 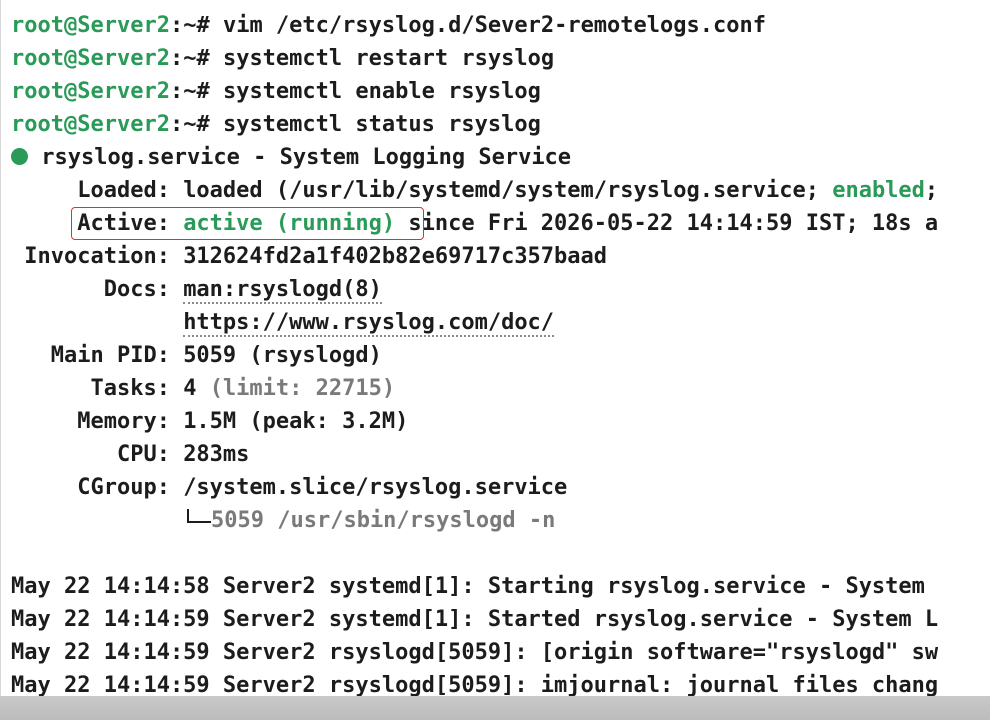 I want to click on tasks-line: Tasks: 4 (limit: 22715), so click(x=203, y=388).